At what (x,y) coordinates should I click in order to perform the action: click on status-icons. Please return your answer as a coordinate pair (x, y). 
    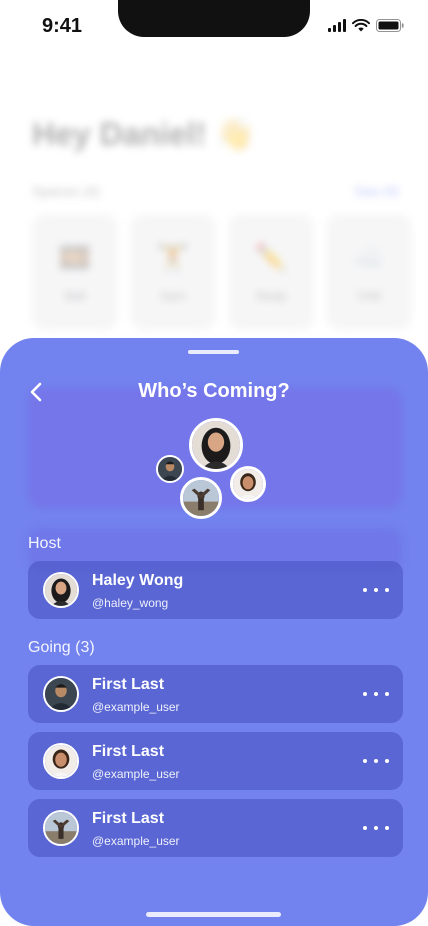
    Looking at the image, I should click on (366, 25).